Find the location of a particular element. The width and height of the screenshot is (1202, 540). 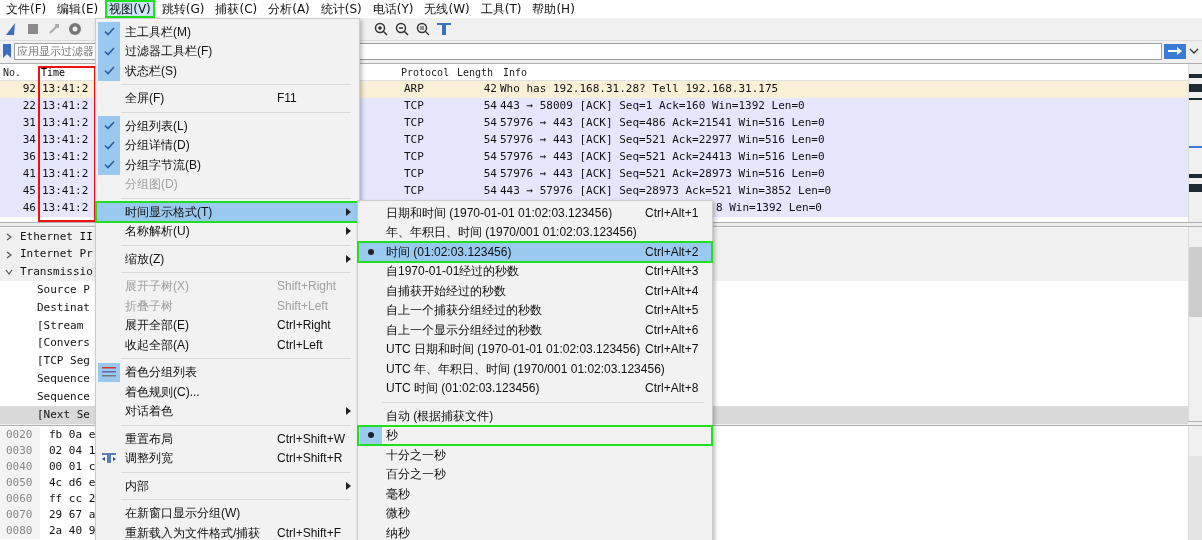

table-cell: 57976 → 443 [ACK] Seq=521 Ack=22977 Win=516 Len=0 is located at coordinates (662, 140).